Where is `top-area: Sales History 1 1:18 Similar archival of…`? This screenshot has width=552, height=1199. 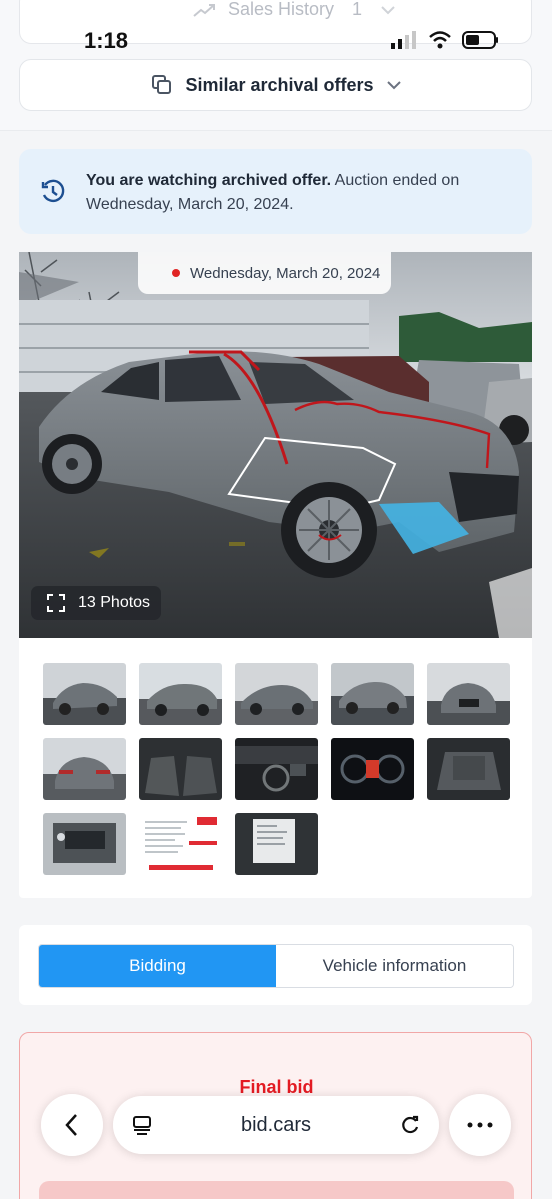 top-area: Sales History 1 1:18 Similar archival of… is located at coordinates (276, 65).